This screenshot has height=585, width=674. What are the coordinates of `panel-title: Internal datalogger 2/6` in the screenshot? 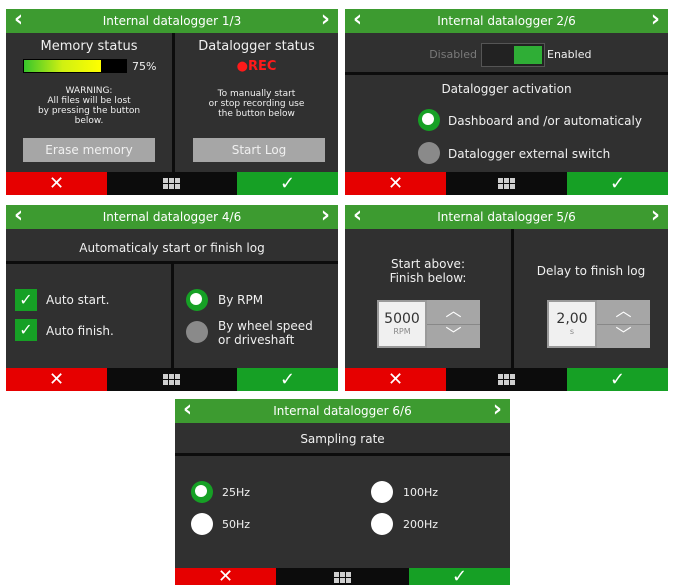 It's located at (506, 21).